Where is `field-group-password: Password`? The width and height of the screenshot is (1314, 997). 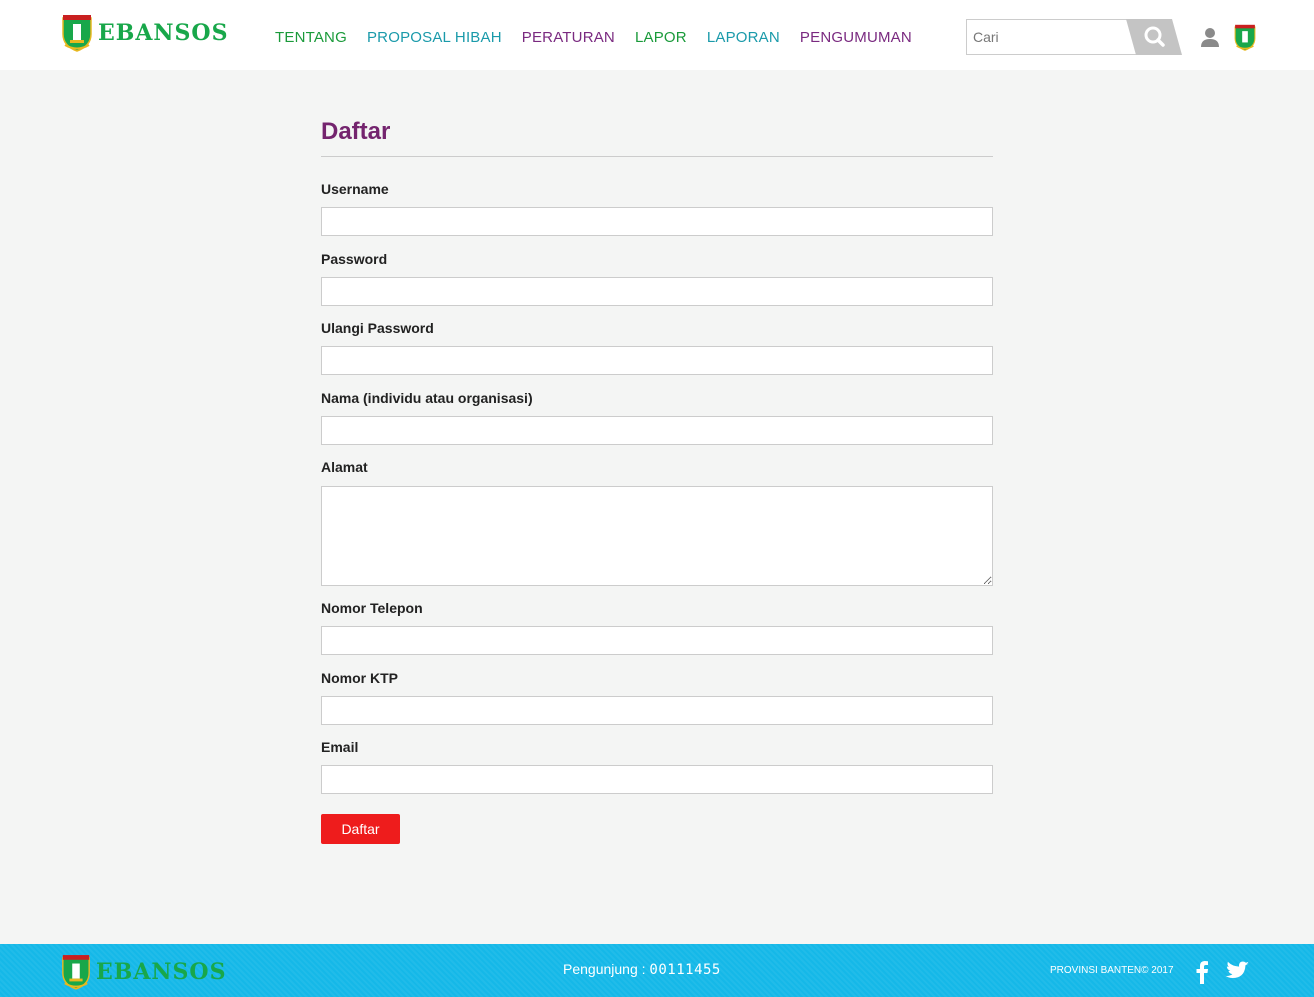
field-group-password: Password is located at coordinates (657, 278).